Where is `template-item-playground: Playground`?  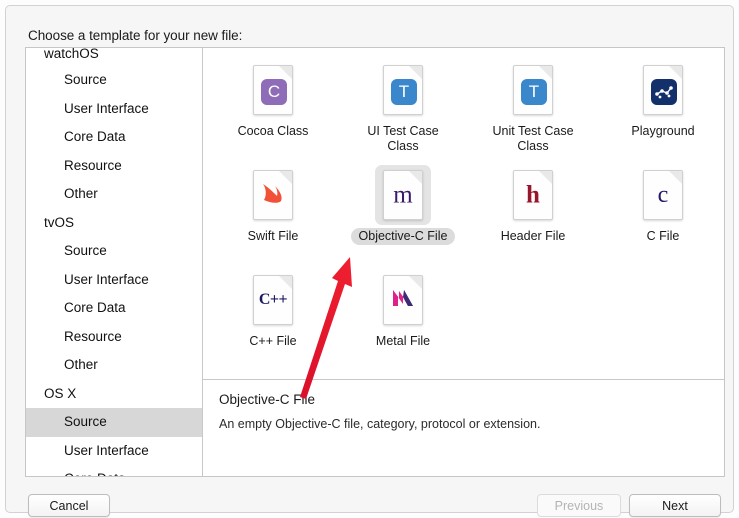
template-item-playground: Playground is located at coordinates (663, 108).